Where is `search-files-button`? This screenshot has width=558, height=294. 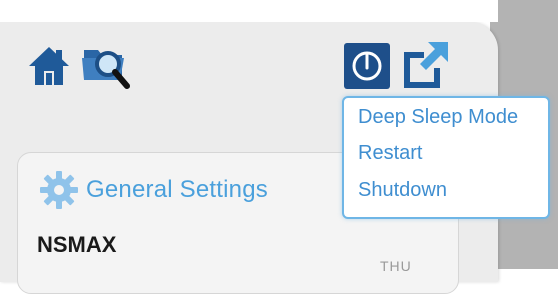 search-files-button is located at coordinates (106, 65).